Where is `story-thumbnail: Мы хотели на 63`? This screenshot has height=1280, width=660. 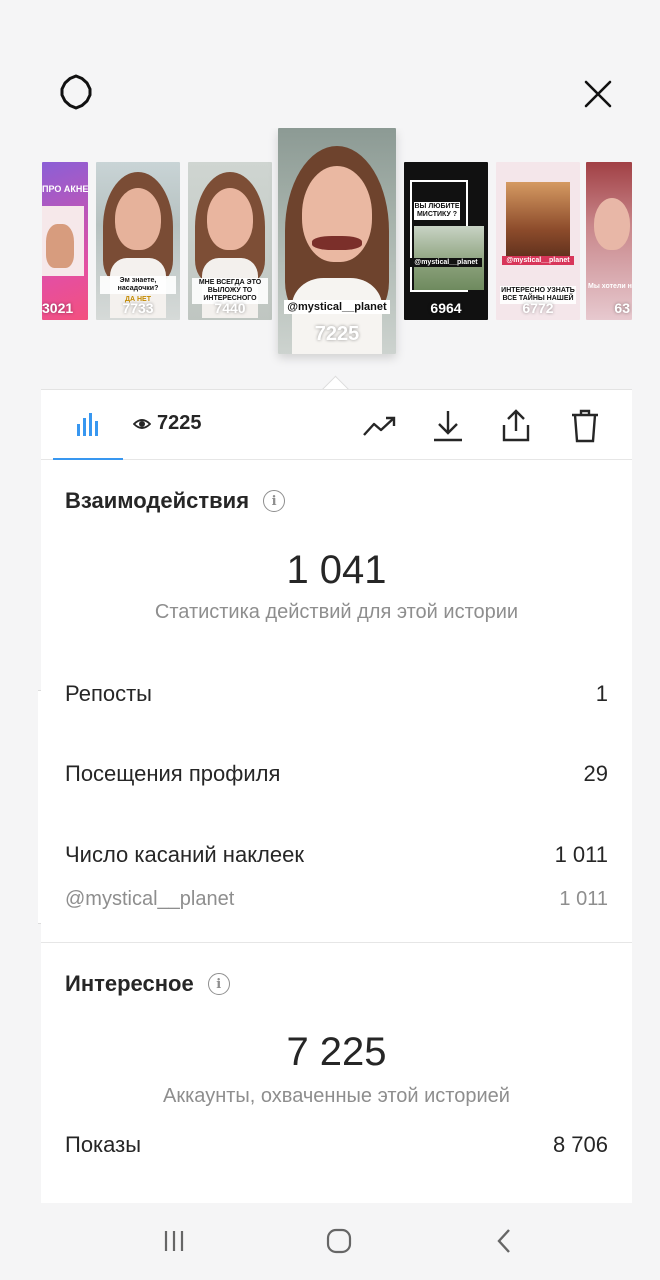 story-thumbnail: Мы хотели на 63 is located at coordinates (609, 241).